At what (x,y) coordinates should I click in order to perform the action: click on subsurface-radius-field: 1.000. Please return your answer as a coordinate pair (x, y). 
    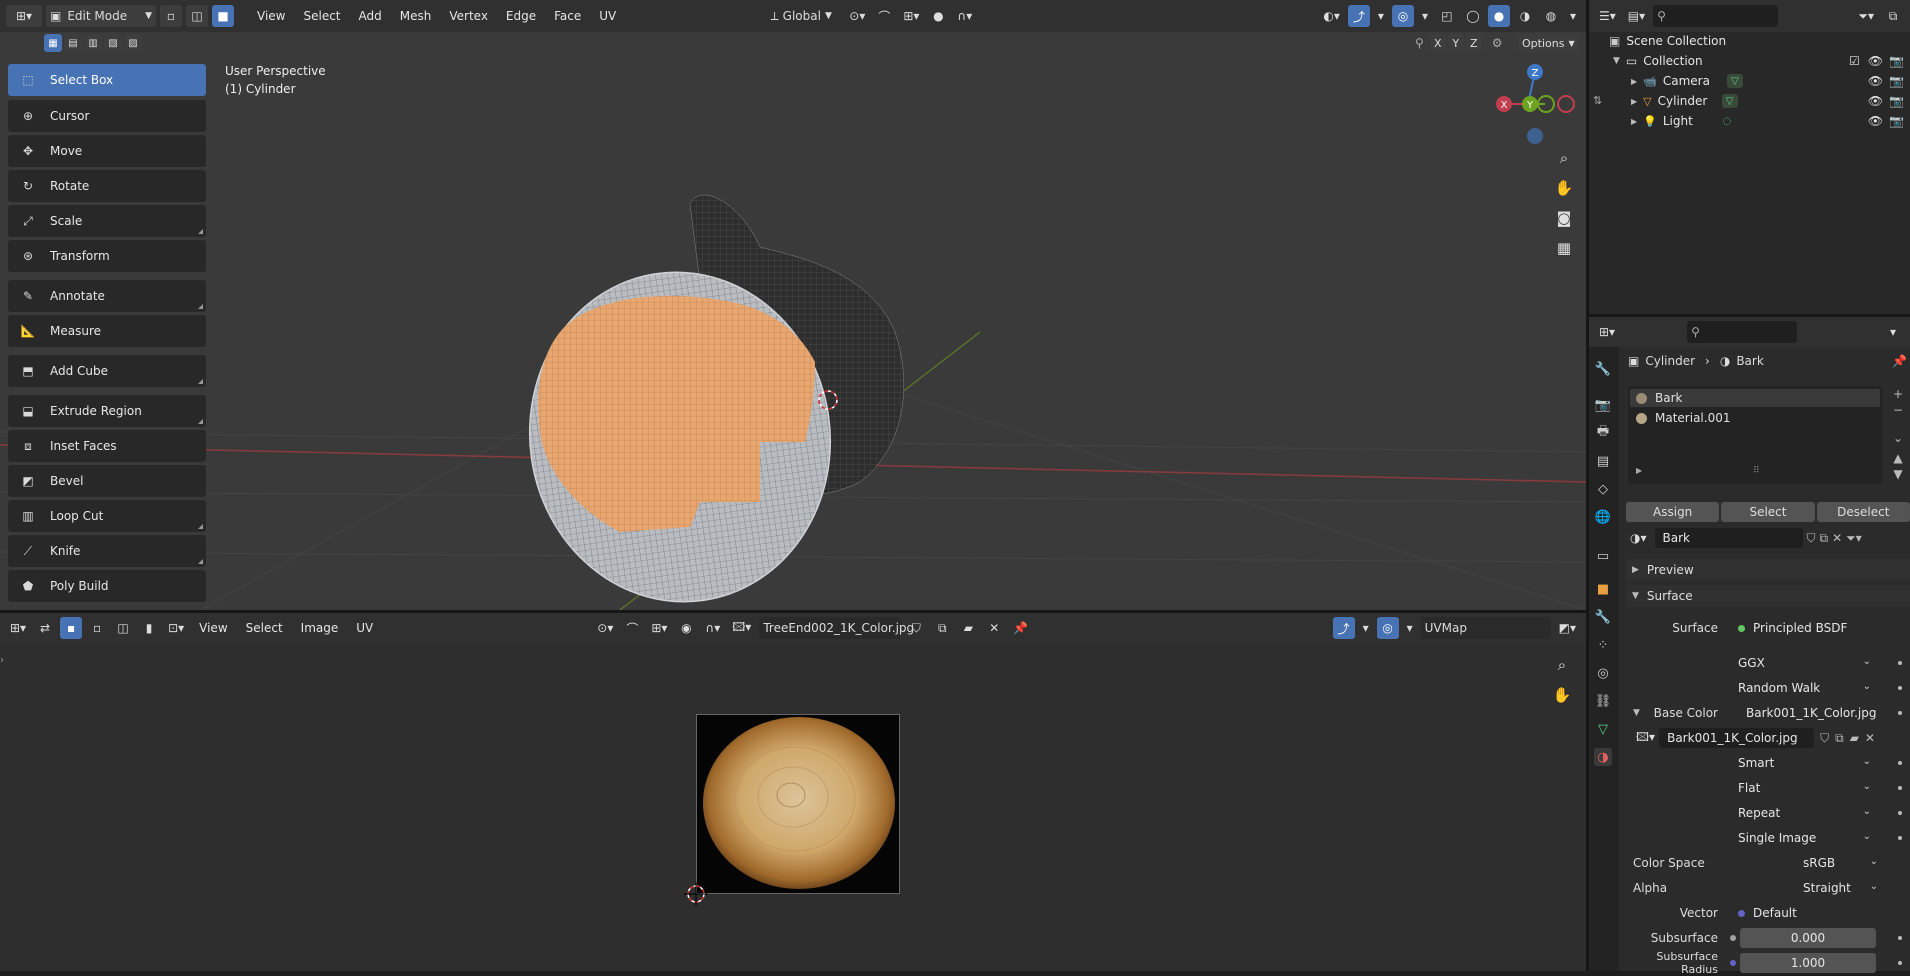
    Looking at the image, I should click on (1808, 963).